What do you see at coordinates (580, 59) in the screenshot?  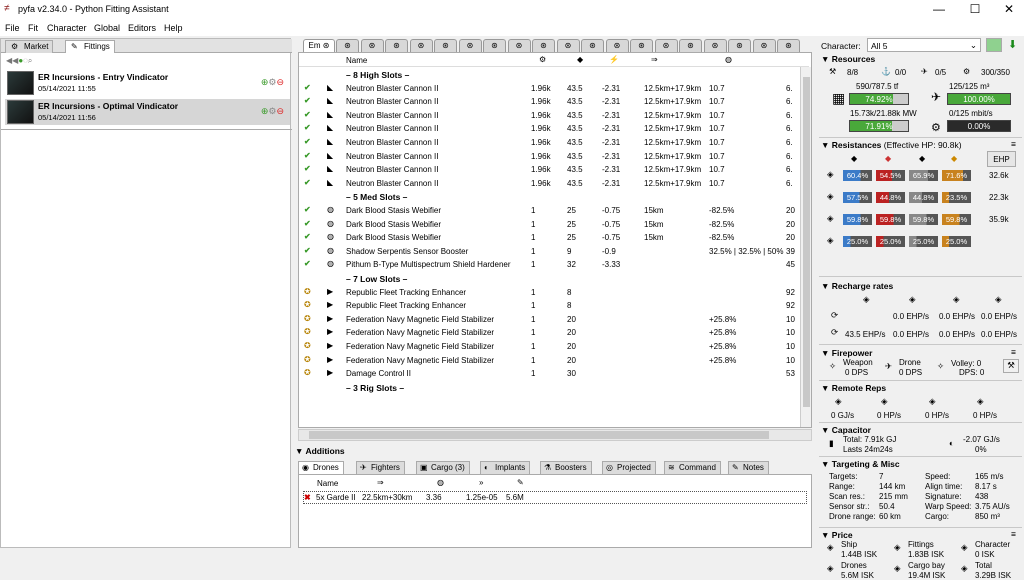 I see `pg-col-icon: ◆` at bounding box center [580, 59].